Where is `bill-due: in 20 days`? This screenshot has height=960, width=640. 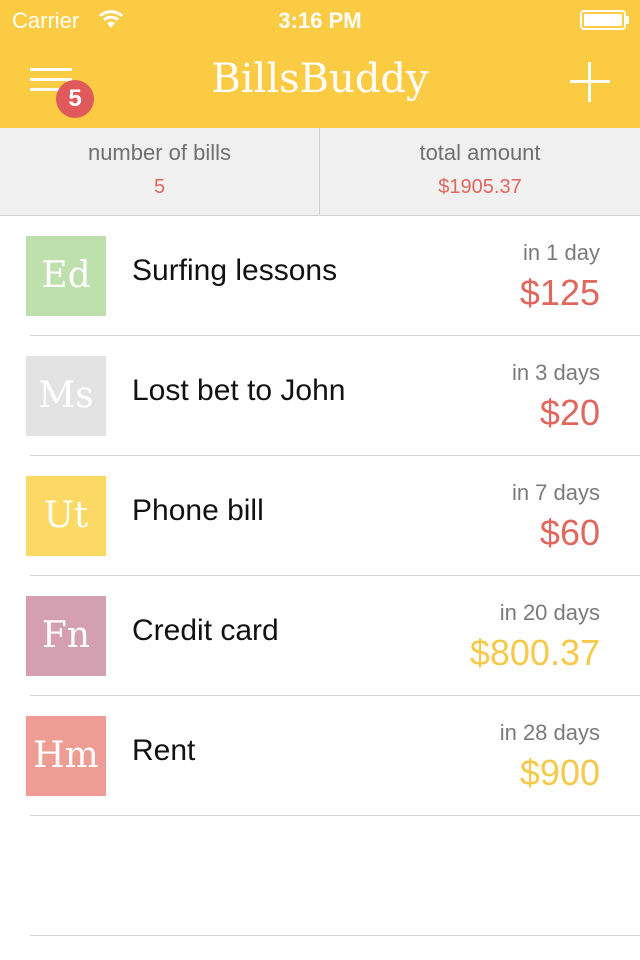
bill-due: in 20 days is located at coordinates (549, 612).